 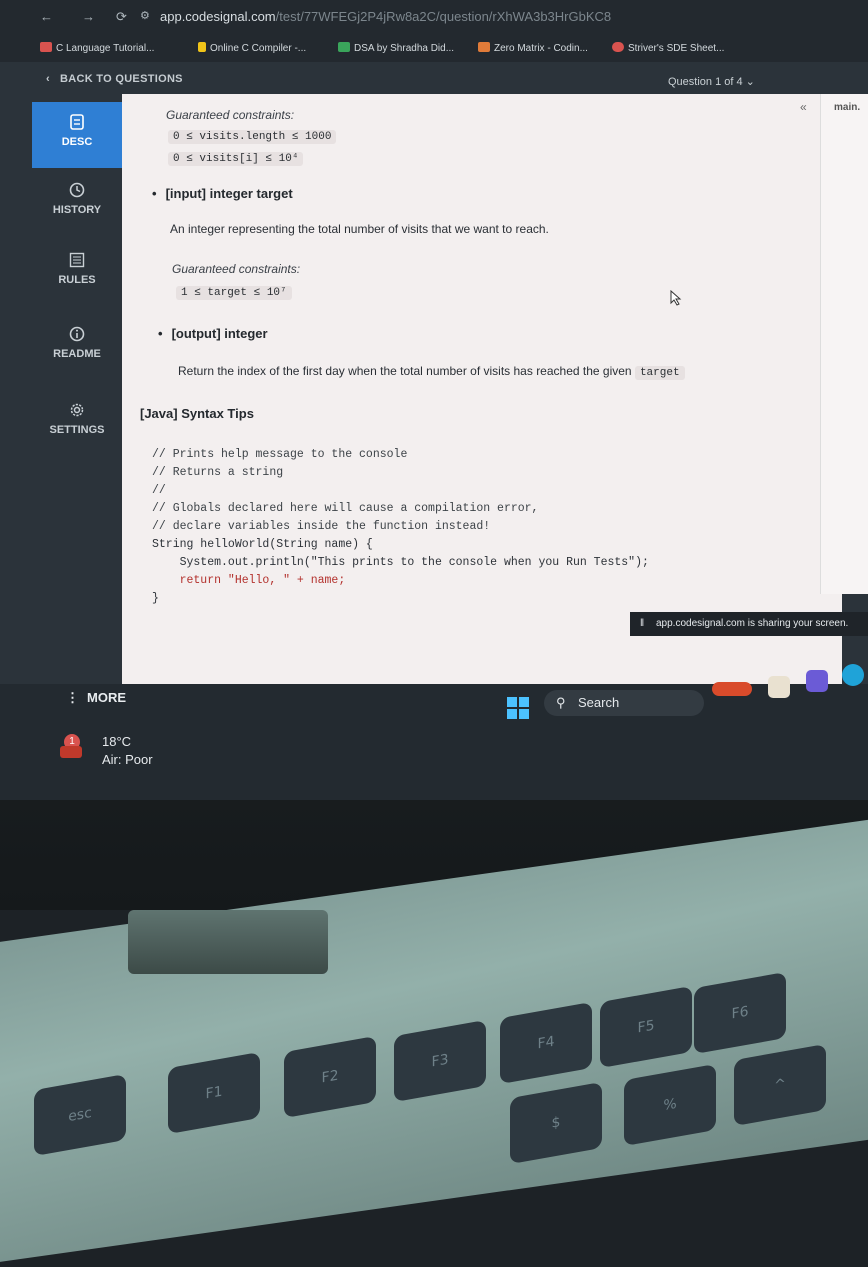 I want to click on code-line: // Prints help message to the console, so click(x=280, y=454).